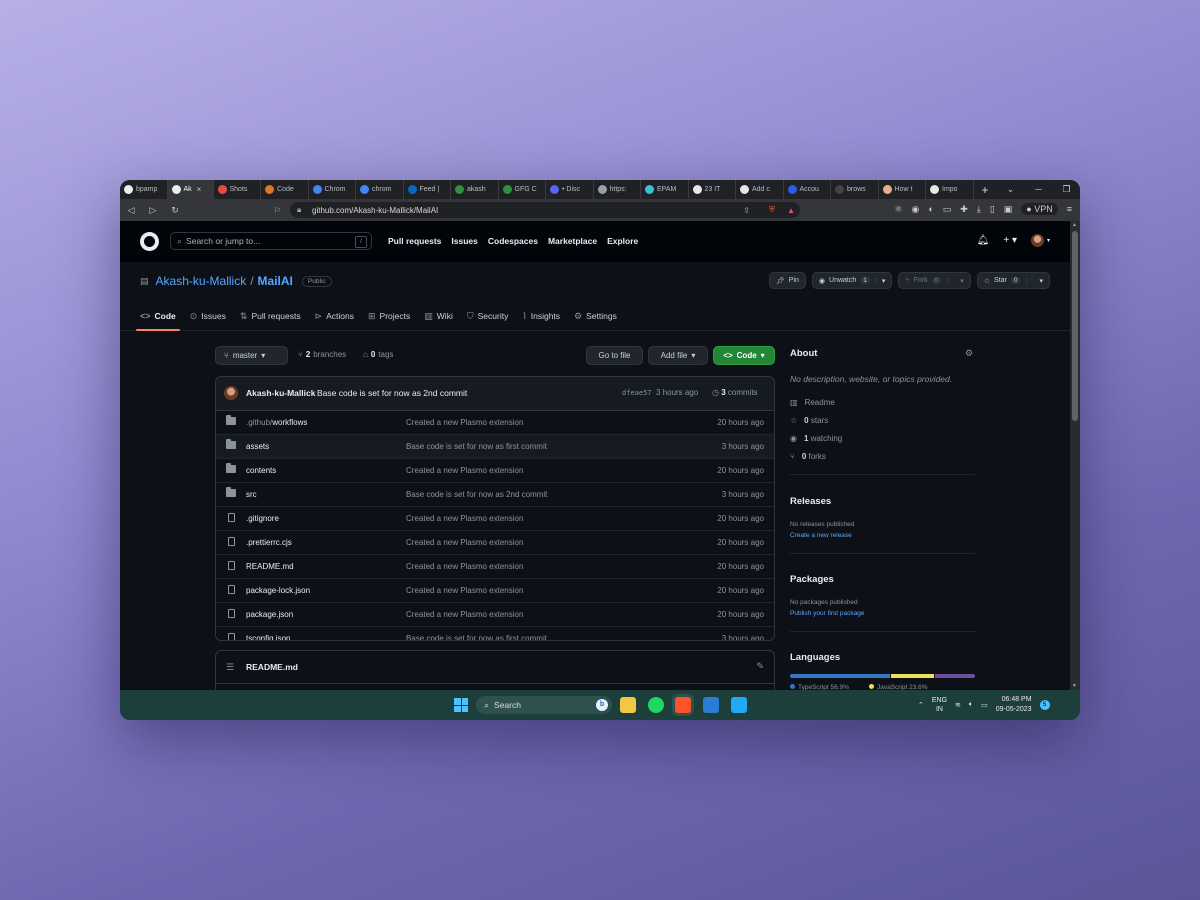 The width and height of the screenshot is (1200, 900). Describe the element at coordinates (964, 209) in the screenshot. I see `puzzle-icon: ✚` at that location.